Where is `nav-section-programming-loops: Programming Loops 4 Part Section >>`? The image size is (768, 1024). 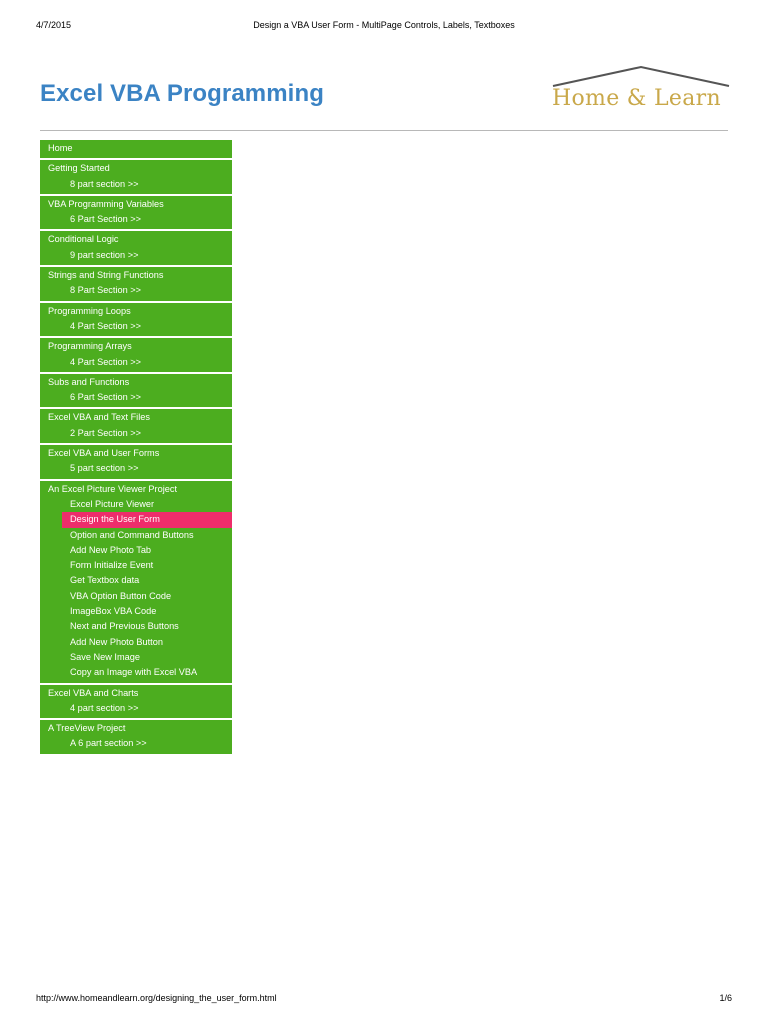 nav-section-programming-loops: Programming Loops 4 Part Section >> is located at coordinates (136, 319).